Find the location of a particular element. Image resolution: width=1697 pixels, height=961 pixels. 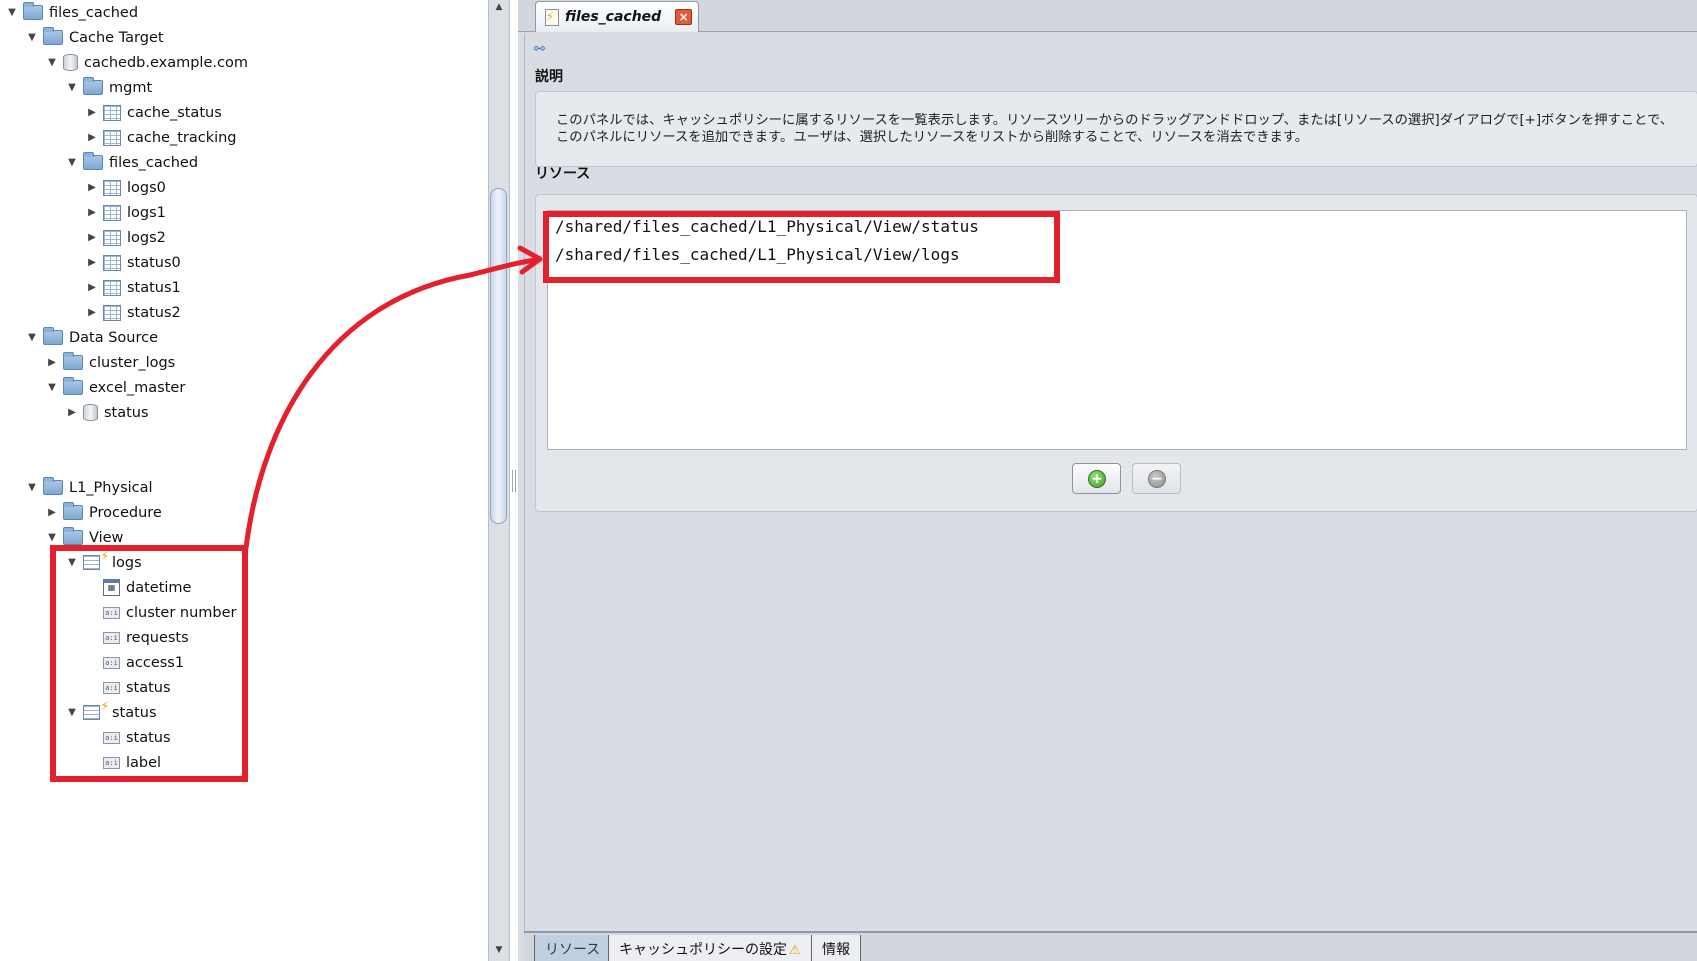

document-icon is located at coordinates (552, 17).